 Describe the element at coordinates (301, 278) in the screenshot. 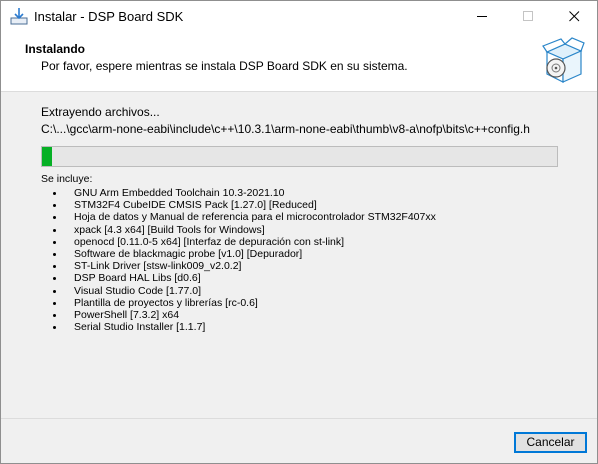

I see `list-item: DSP Board HAL Libs [d0.6]` at that location.